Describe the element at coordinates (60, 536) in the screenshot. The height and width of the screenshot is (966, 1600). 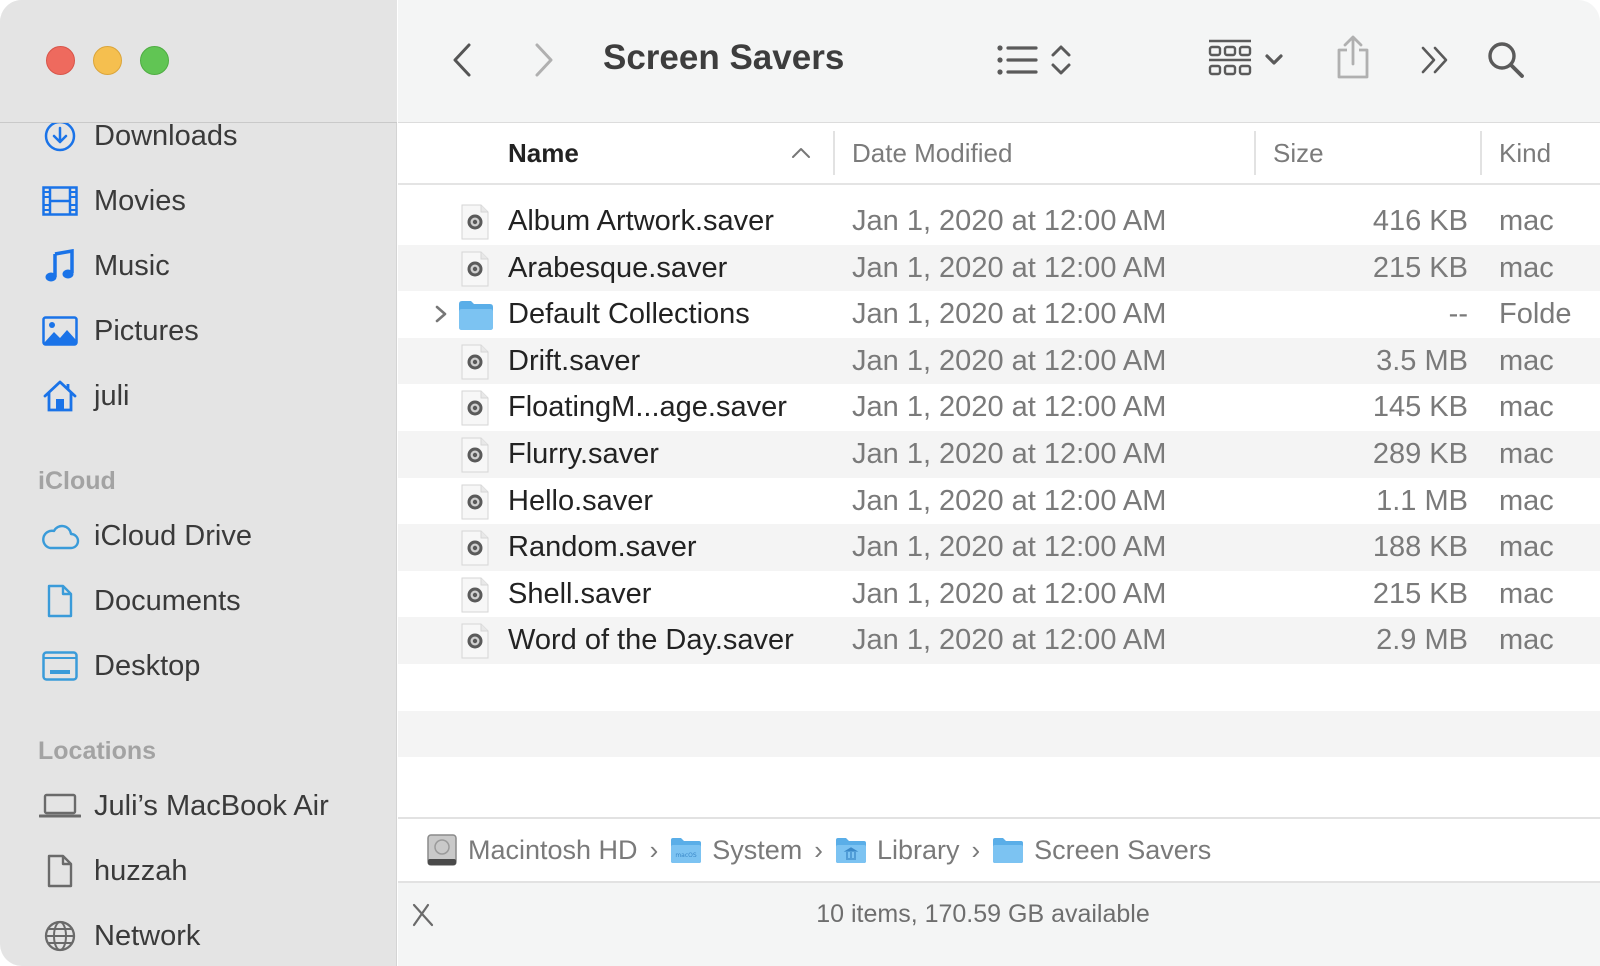
I see `cloud-icon` at that location.